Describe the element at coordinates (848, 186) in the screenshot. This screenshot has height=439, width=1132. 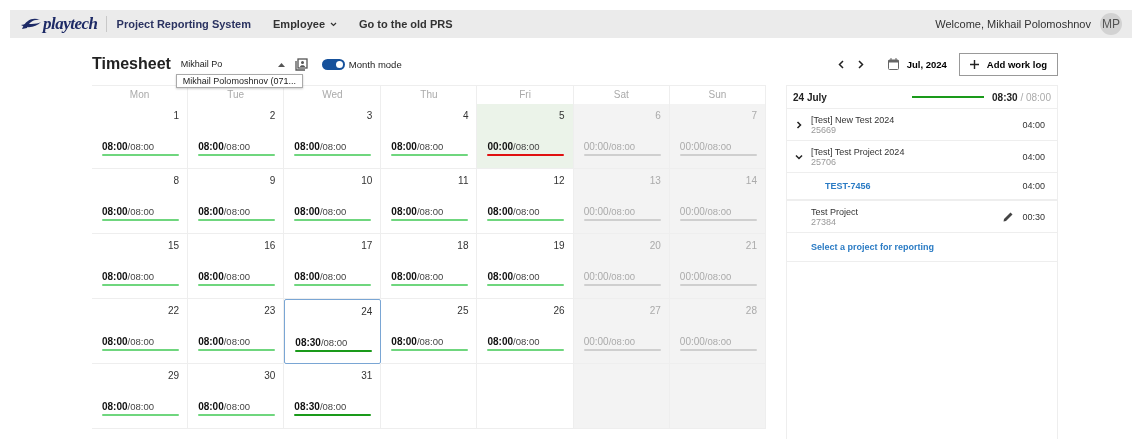
I see `task-link: TEST-7456` at that location.